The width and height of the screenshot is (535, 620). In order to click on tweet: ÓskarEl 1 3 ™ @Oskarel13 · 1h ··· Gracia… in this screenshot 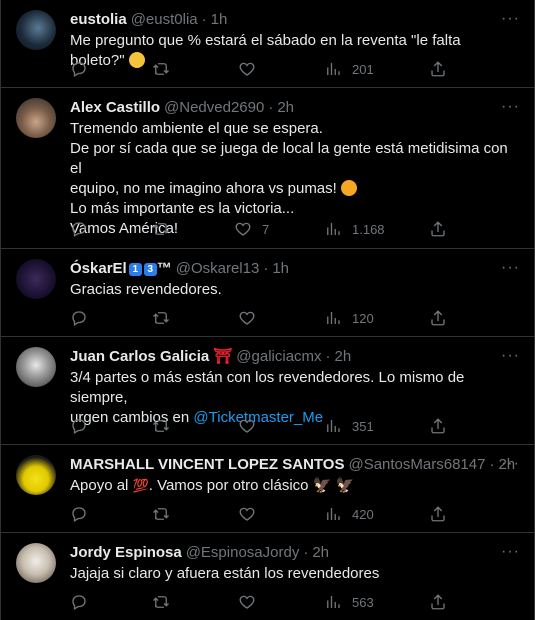, I will do `click(267, 293)`.